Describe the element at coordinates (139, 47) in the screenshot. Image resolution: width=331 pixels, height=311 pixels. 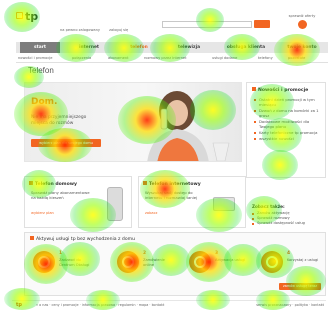
I see `nav-item-telefon: telefon` at that location.